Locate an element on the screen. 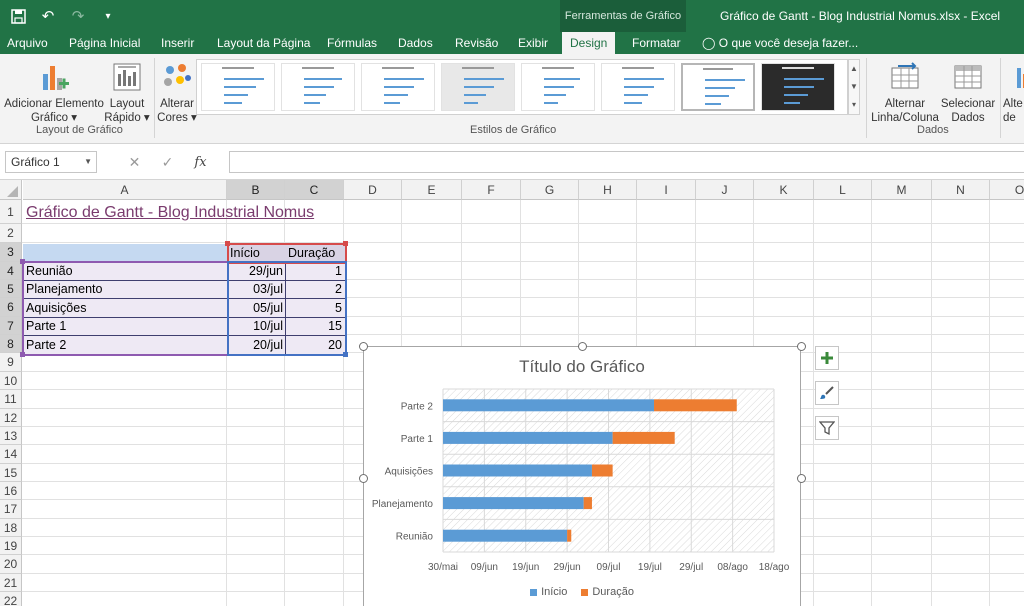  cancel-icon: ✕ is located at coordinates (134, 162).